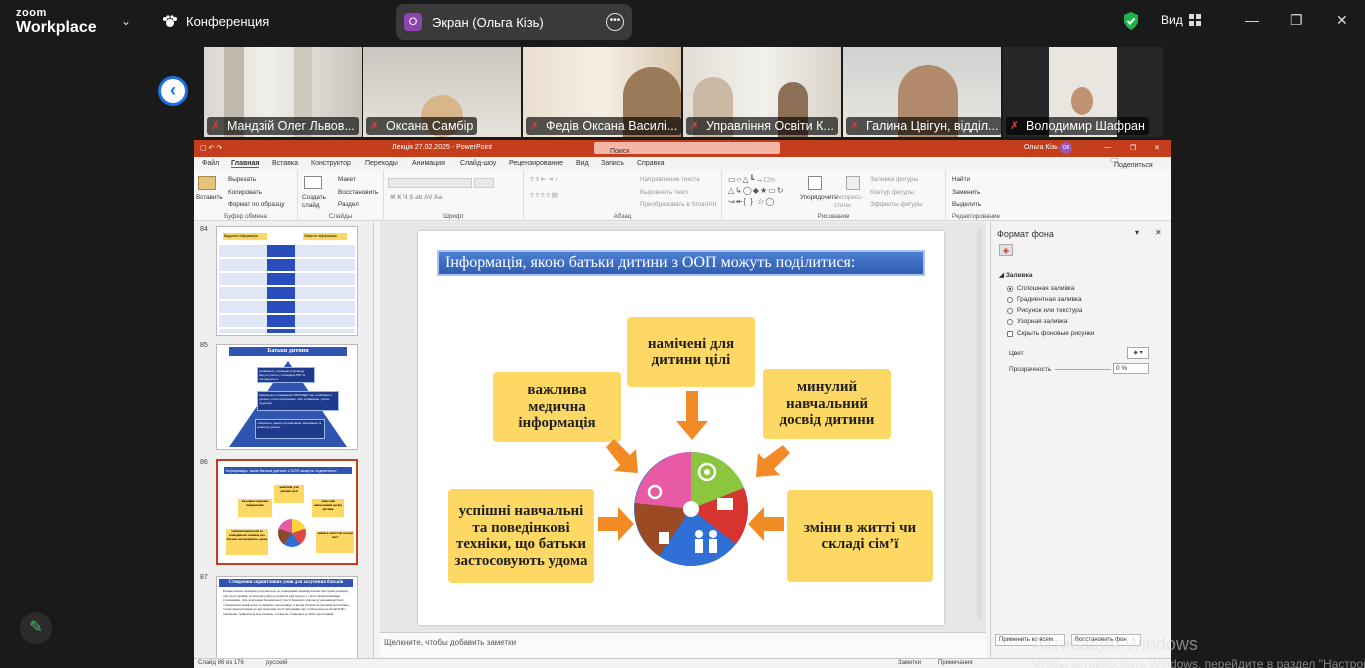 Image resolution: width=1365 pixels, height=668 pixels. What do you see at coordinates (1044, 299) in the screenshot?
I see `option-gradient-fill: Градиентная заливка` at bounding box center [1044, 299].